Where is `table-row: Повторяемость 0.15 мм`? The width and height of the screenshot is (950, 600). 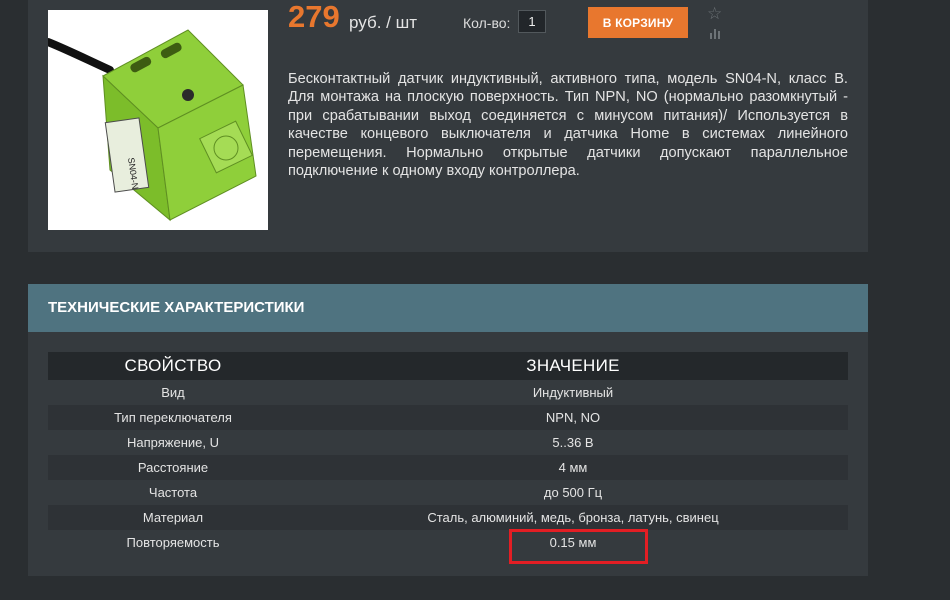
table-row: Повторяемость 0.15 мм is located at coordinates (448, 542).